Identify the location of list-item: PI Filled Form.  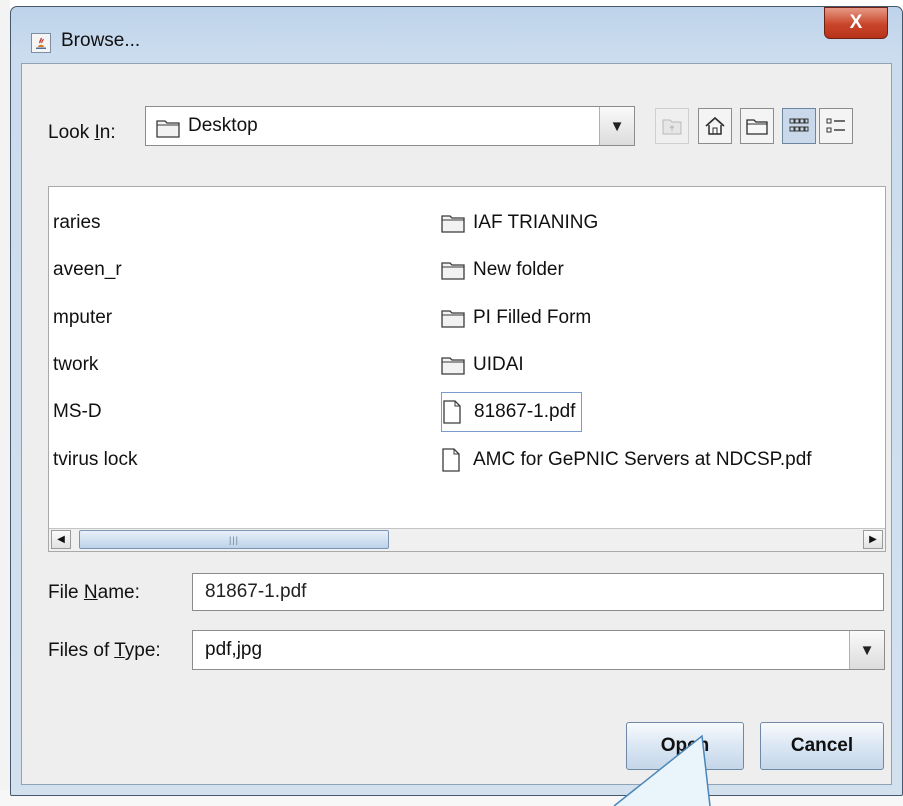
(516, 318).